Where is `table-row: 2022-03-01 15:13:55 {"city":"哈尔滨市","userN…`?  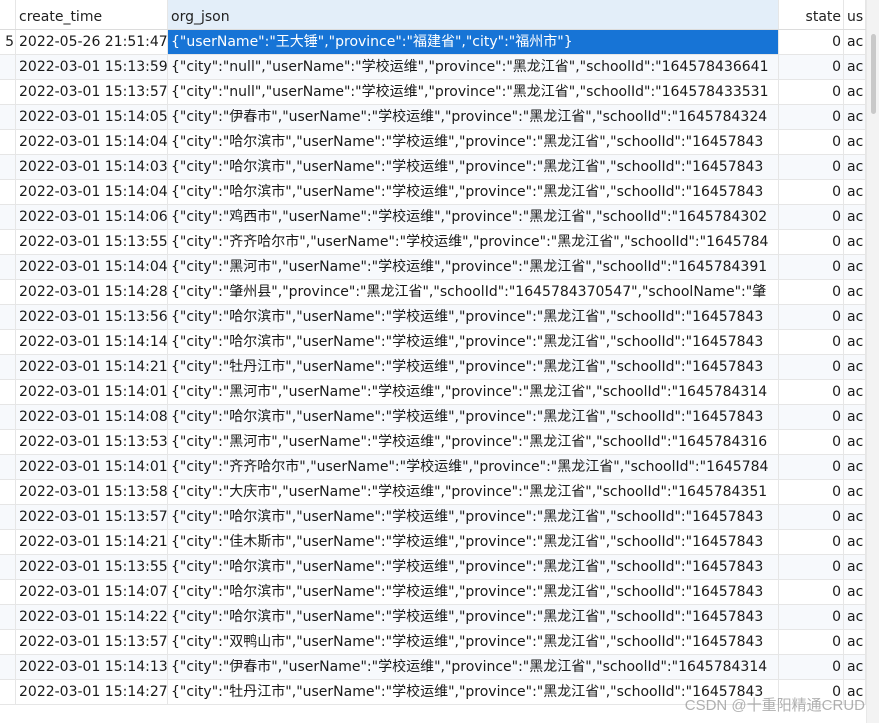
table-row: 2022-03-01 15:13:55 {"city":"哈尔滨市","userN… is located at coordinates (439, 567).